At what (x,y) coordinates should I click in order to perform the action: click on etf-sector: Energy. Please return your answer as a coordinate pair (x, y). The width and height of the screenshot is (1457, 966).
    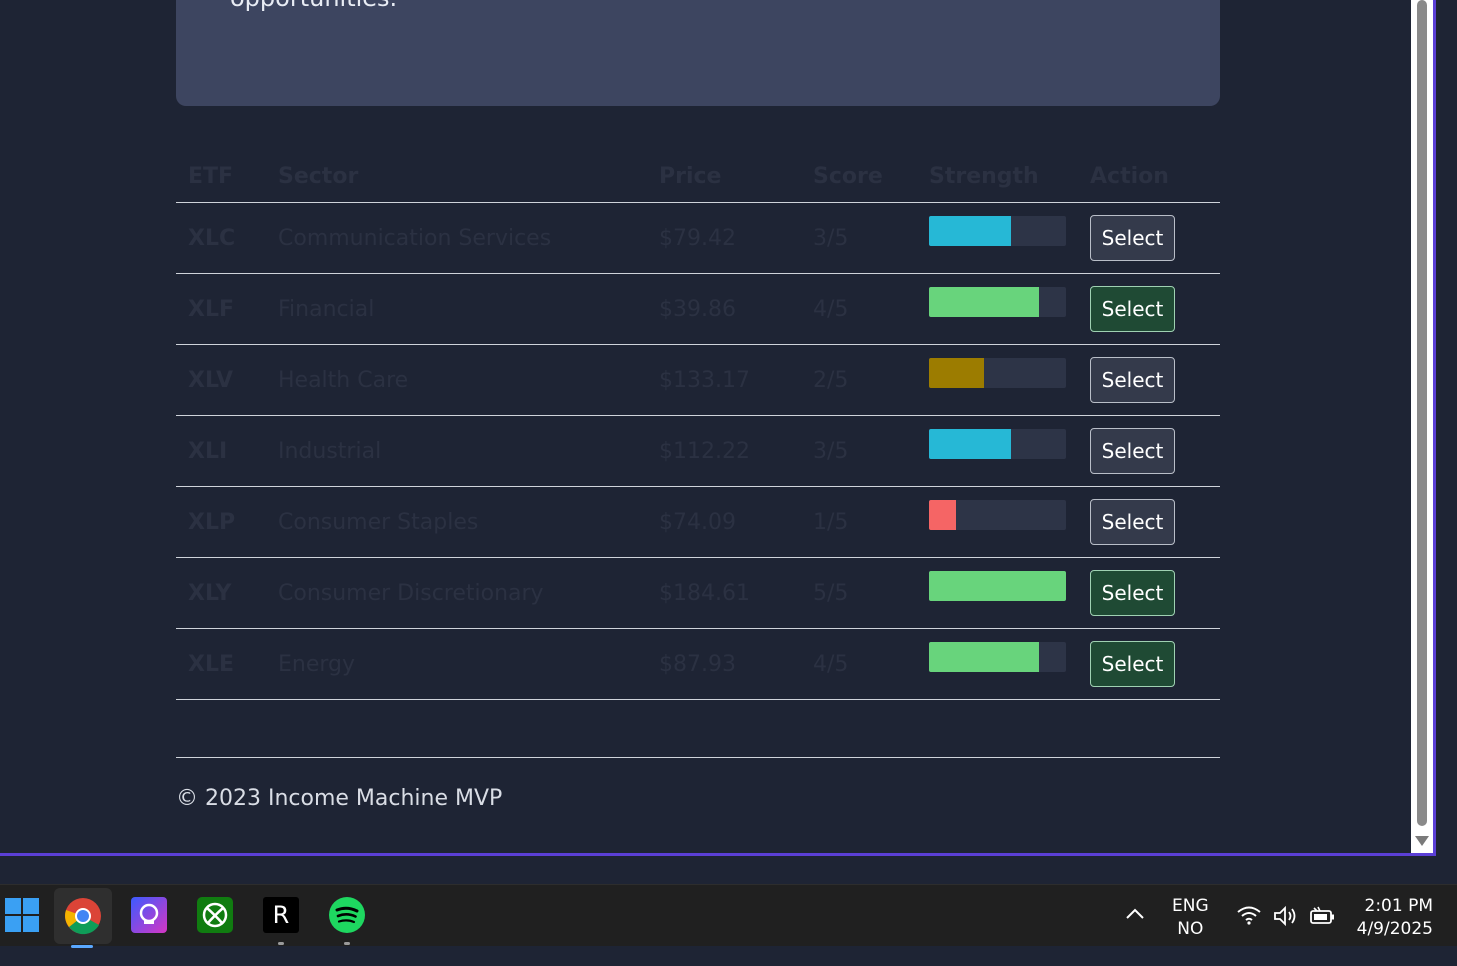
    Looking at the image, I should click on (456, 664).